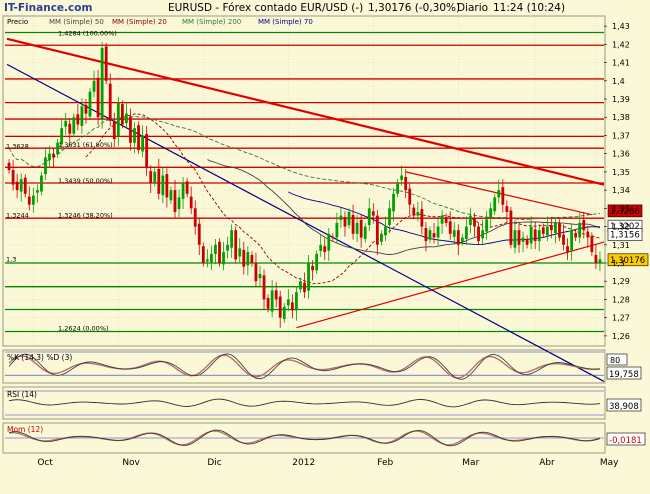 This screenshot has height=494, width=650. What do you see at coordinates (529, 8) in the screenshot?
I see `timestamp: 11:24 (10:24)` at bounding box center [529, 8].